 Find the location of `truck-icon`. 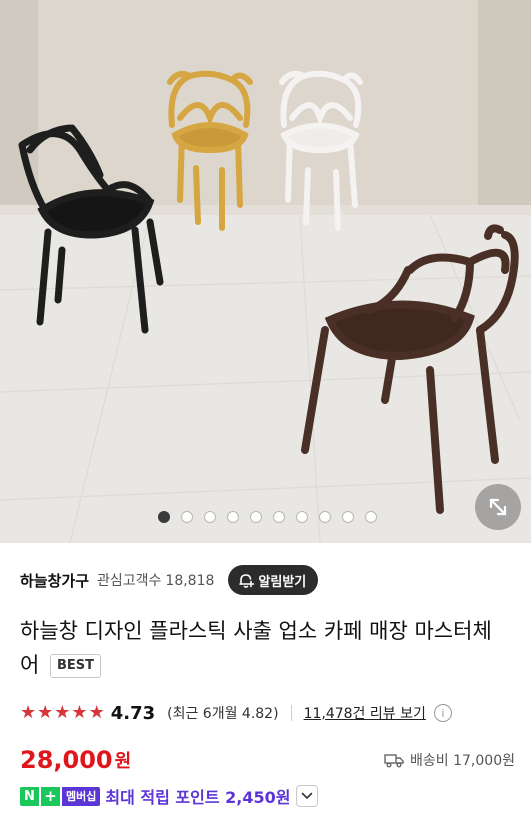

truck-icon is located at coordinates (394, 761).